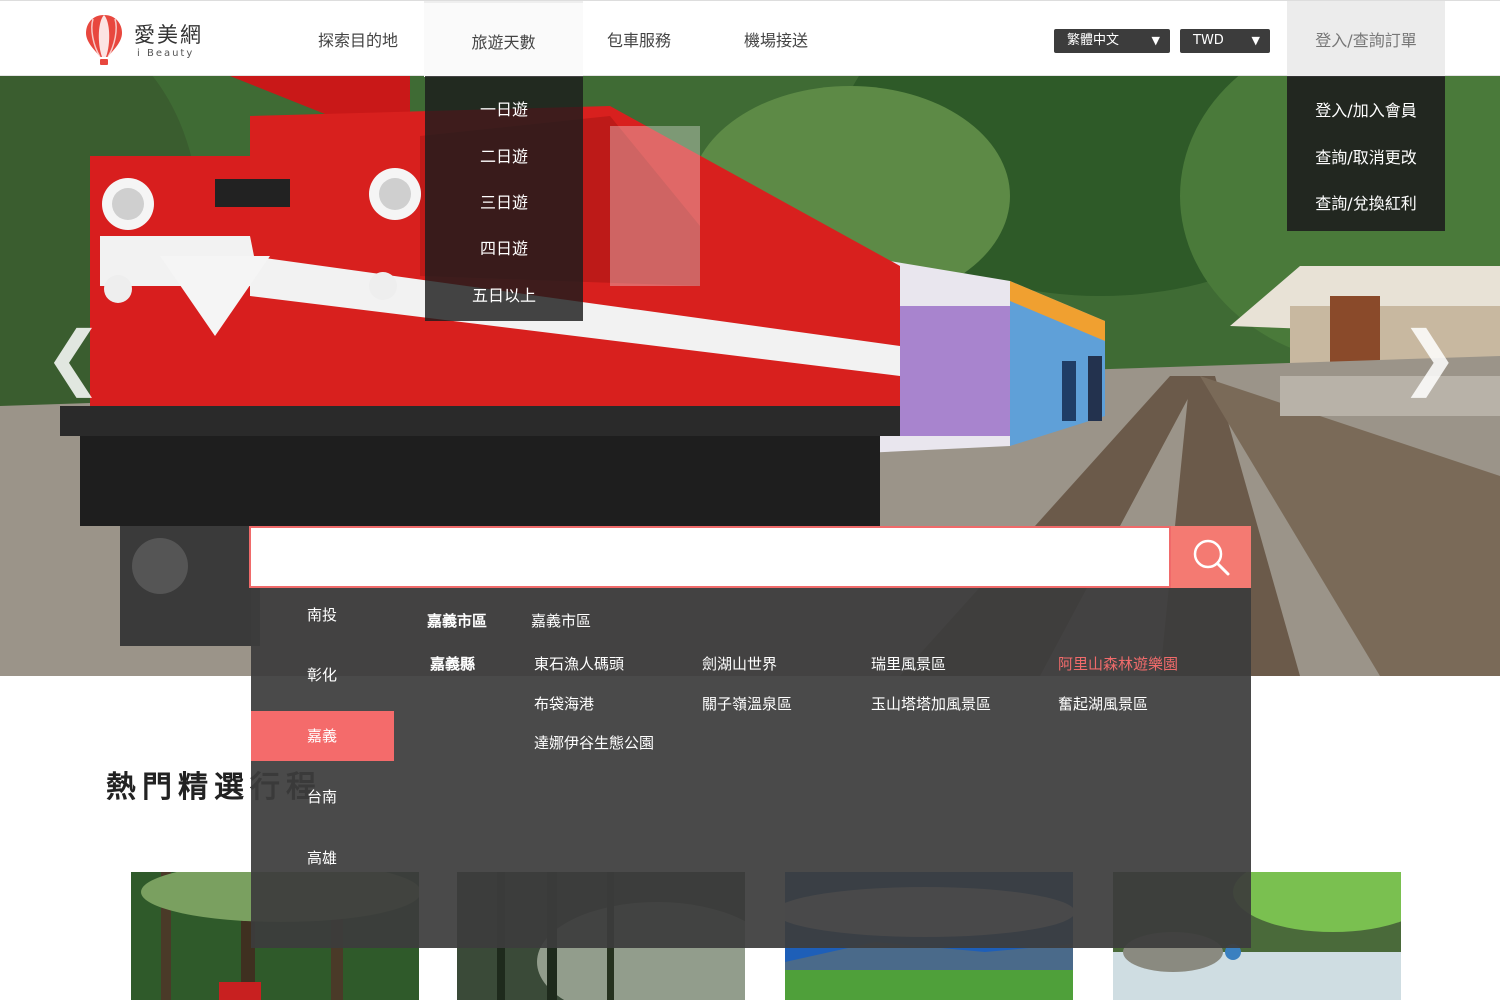 This screenshot has height=1000, width=1500. What do you see at coordinates (166, 53) in the screenshot?
I see `brand-subtitle: i Beauty` at bounding box center [166, 53].